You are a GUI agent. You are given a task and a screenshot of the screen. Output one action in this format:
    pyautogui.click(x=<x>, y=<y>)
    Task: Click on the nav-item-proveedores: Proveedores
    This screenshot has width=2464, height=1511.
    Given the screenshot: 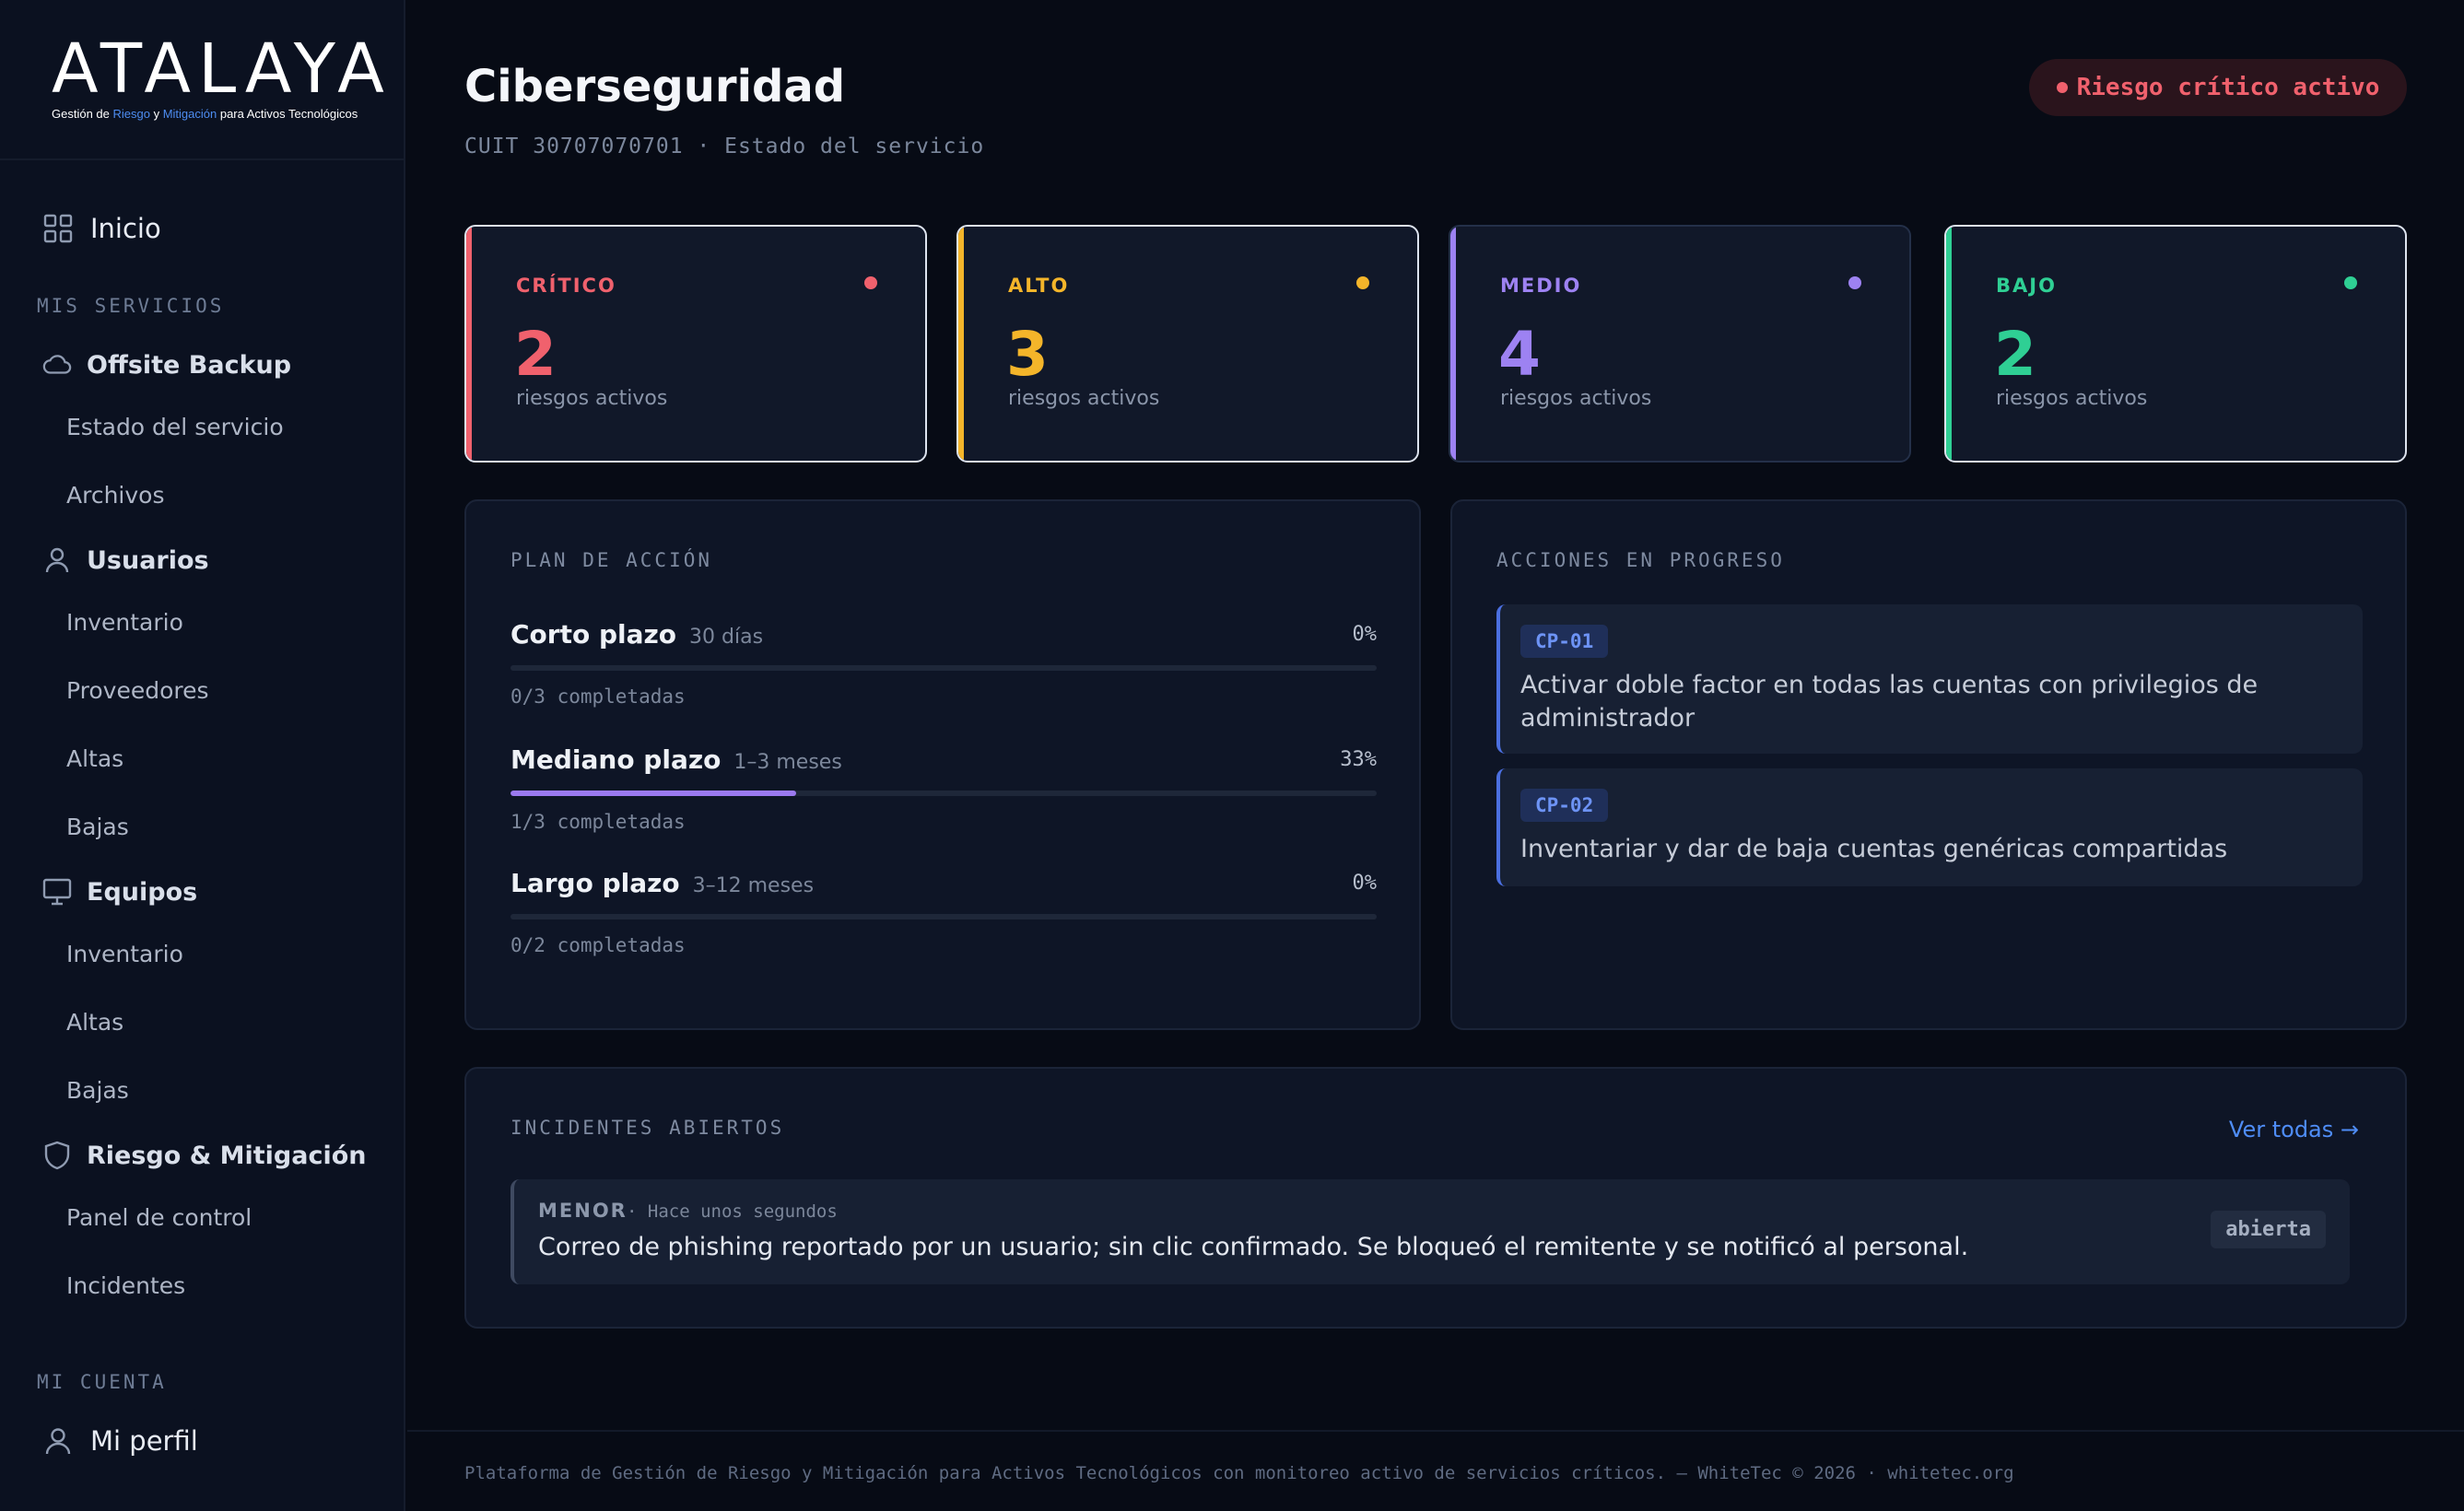 What is the action you would take?
    pyautogui.click(x=202, y=690)
    